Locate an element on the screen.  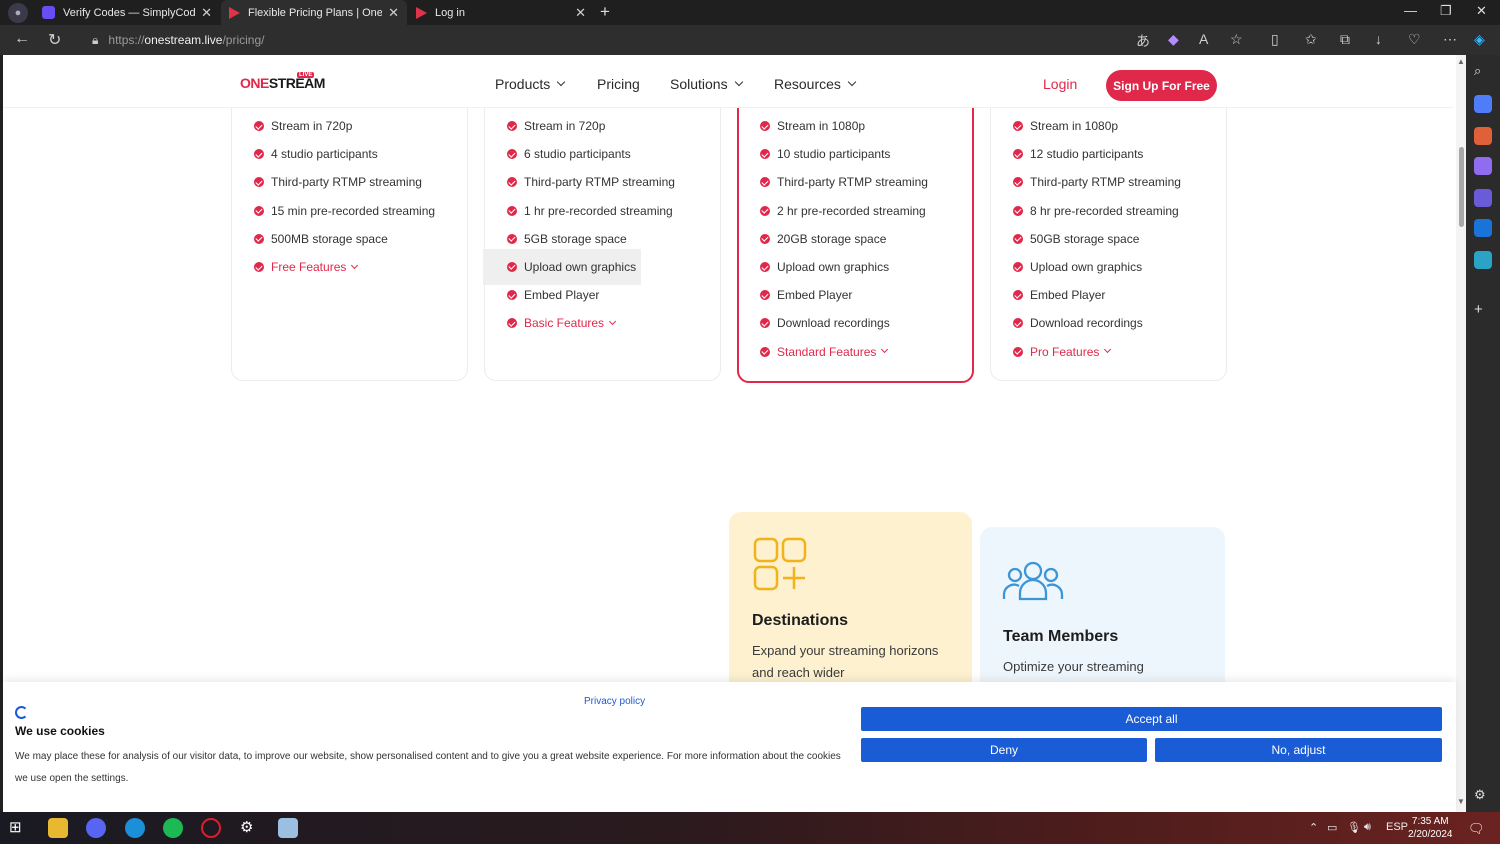
plan-features-toggle: Pro Features is located at coordinates (1097, 352).